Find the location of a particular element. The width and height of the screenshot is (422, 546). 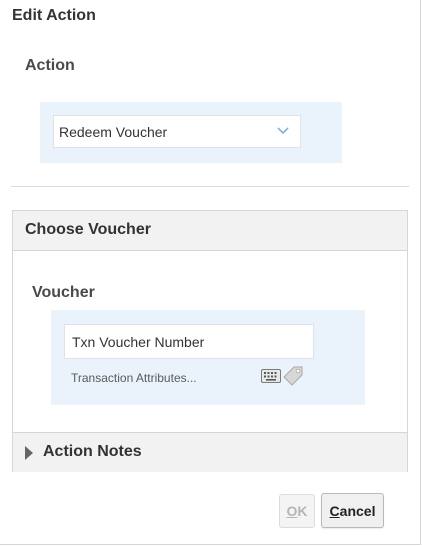

ok-label-rest: K is located at coordinates (302, 511).